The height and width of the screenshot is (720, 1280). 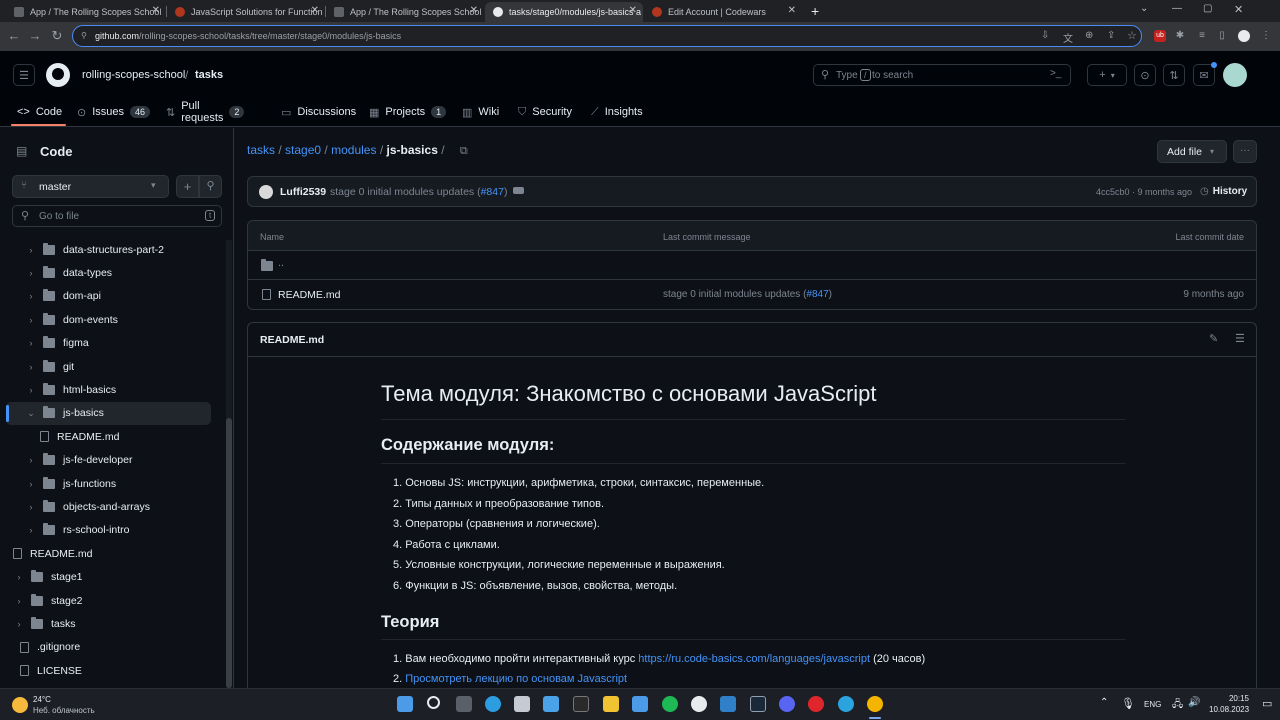 What do you see at coordinates (21, 151) in the screenshot?
I see `collapse-sidebar-icon: ▤` at bounding box center [21, 151].